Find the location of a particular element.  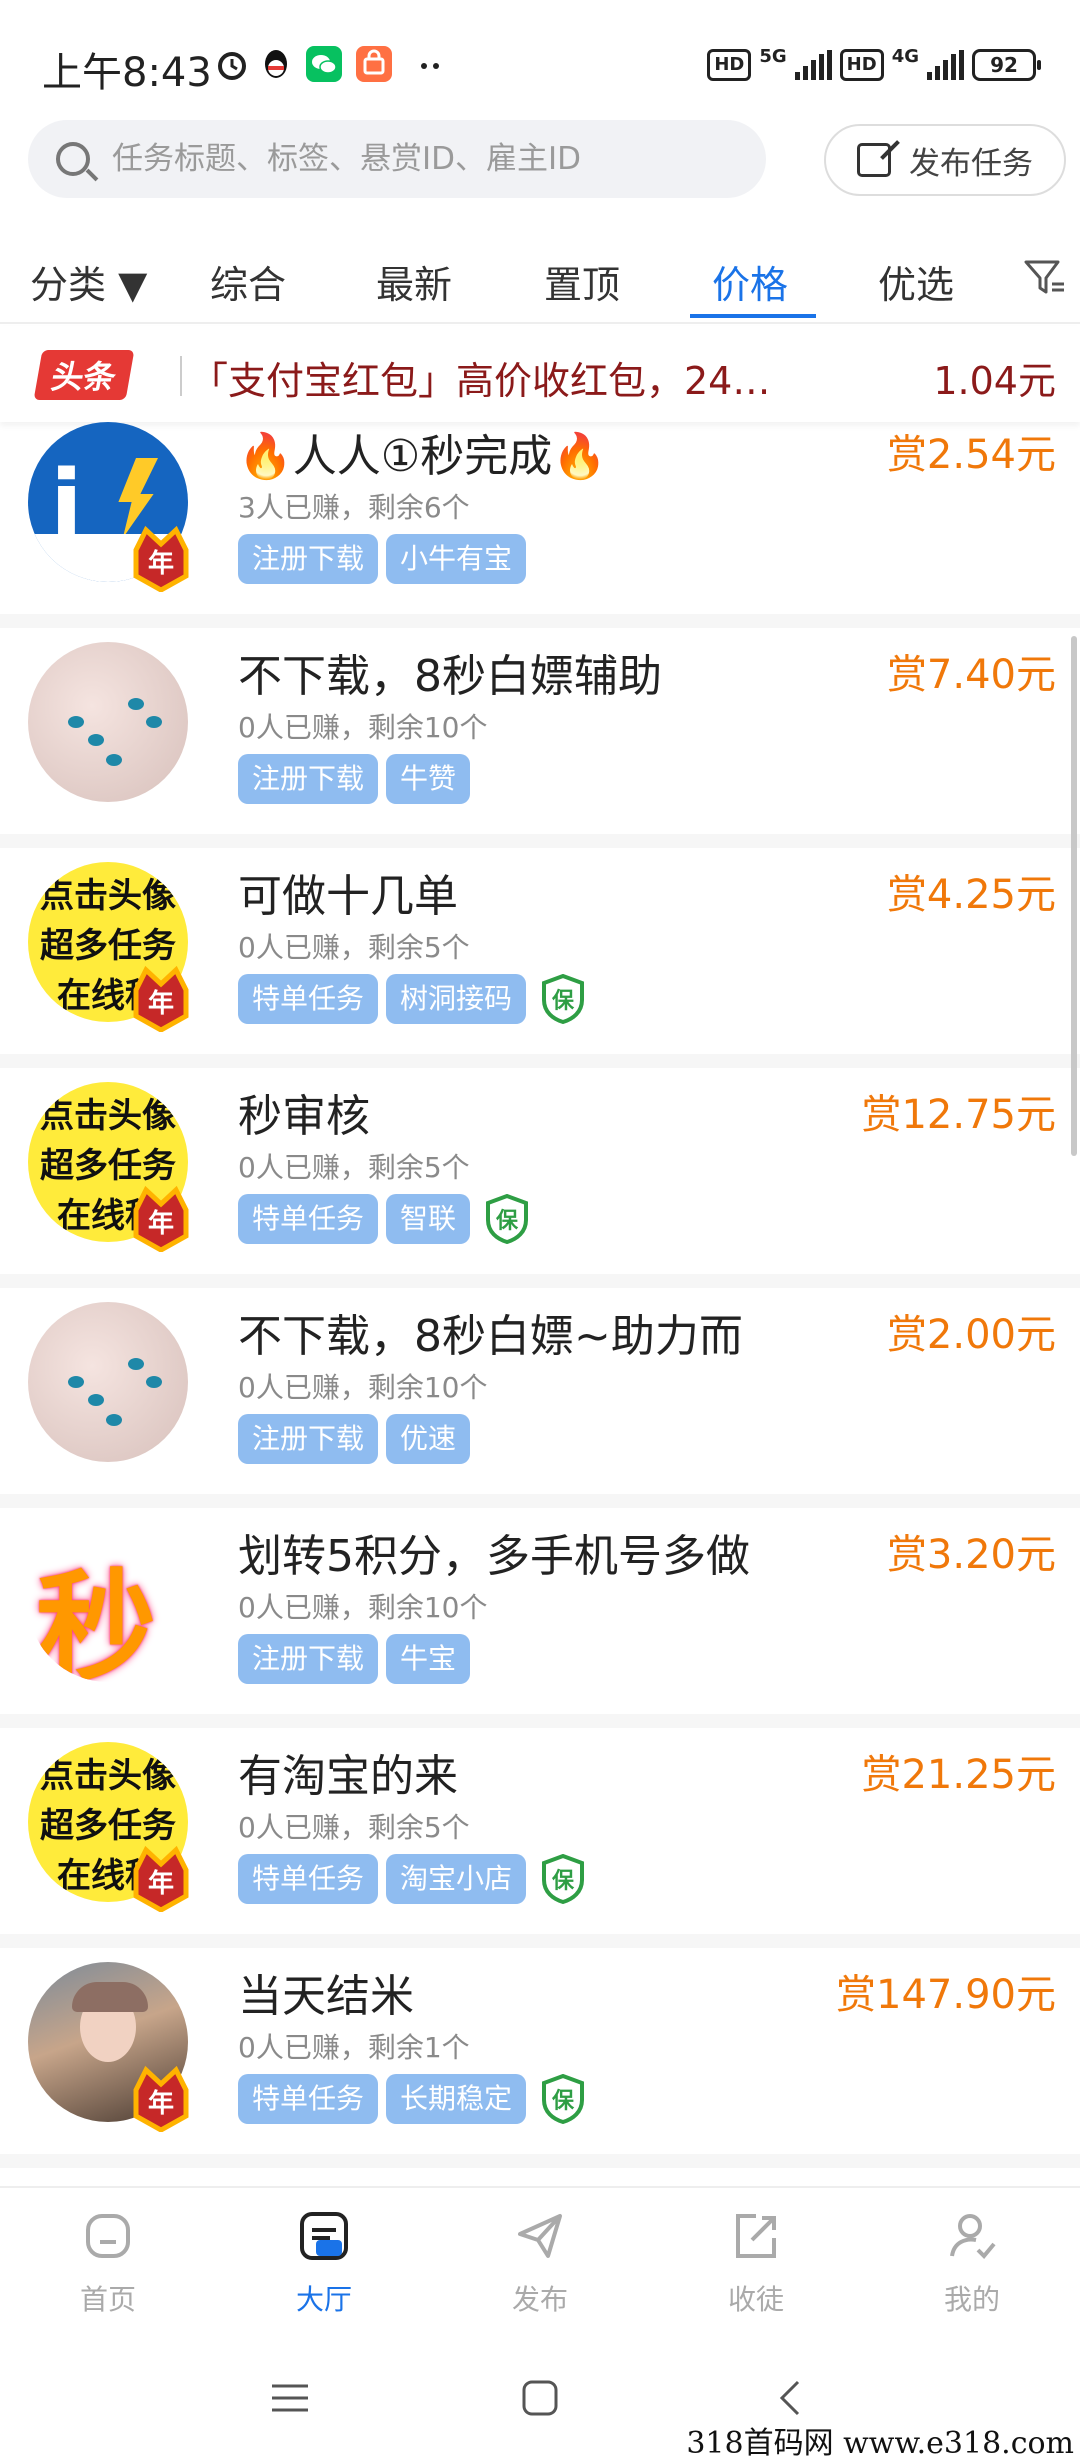

task-title: 秒审核 is located at coordinates (304, 1116).